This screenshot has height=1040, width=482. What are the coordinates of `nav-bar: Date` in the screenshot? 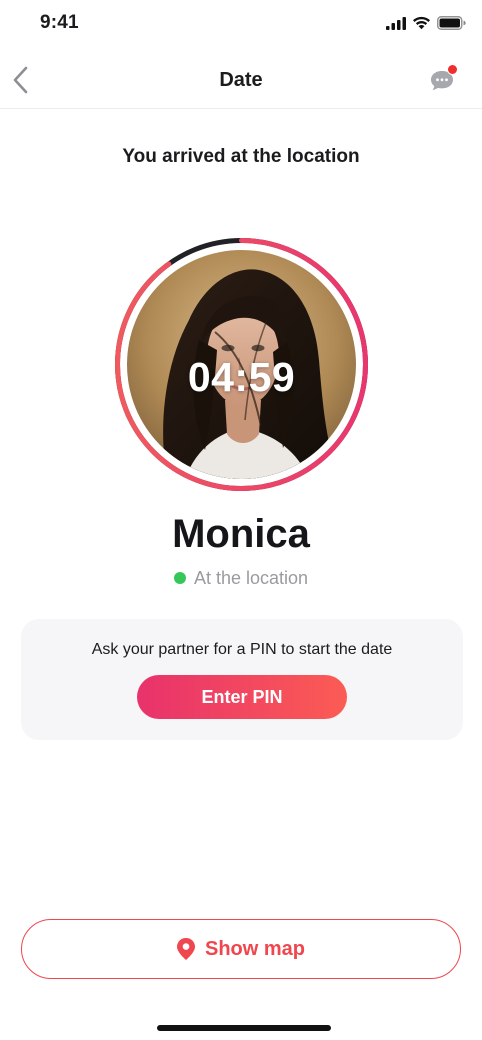 It's located at (241, 80).